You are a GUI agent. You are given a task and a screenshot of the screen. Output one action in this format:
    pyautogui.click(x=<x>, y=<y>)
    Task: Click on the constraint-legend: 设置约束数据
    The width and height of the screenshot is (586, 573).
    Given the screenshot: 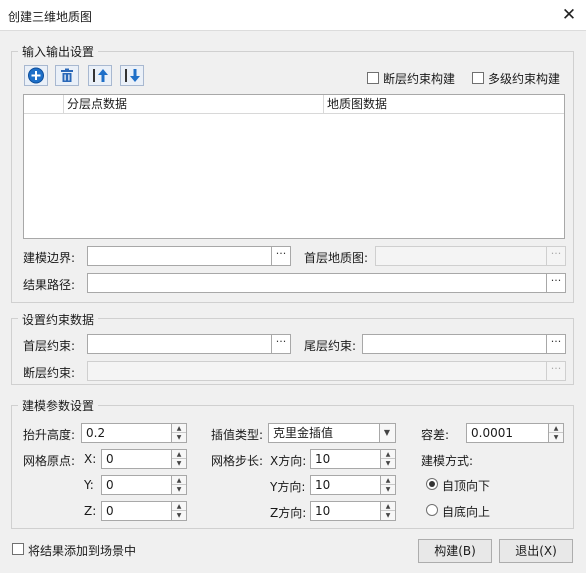 What is the action you would take?
    pyautogui.click(x=58, y=319)
    